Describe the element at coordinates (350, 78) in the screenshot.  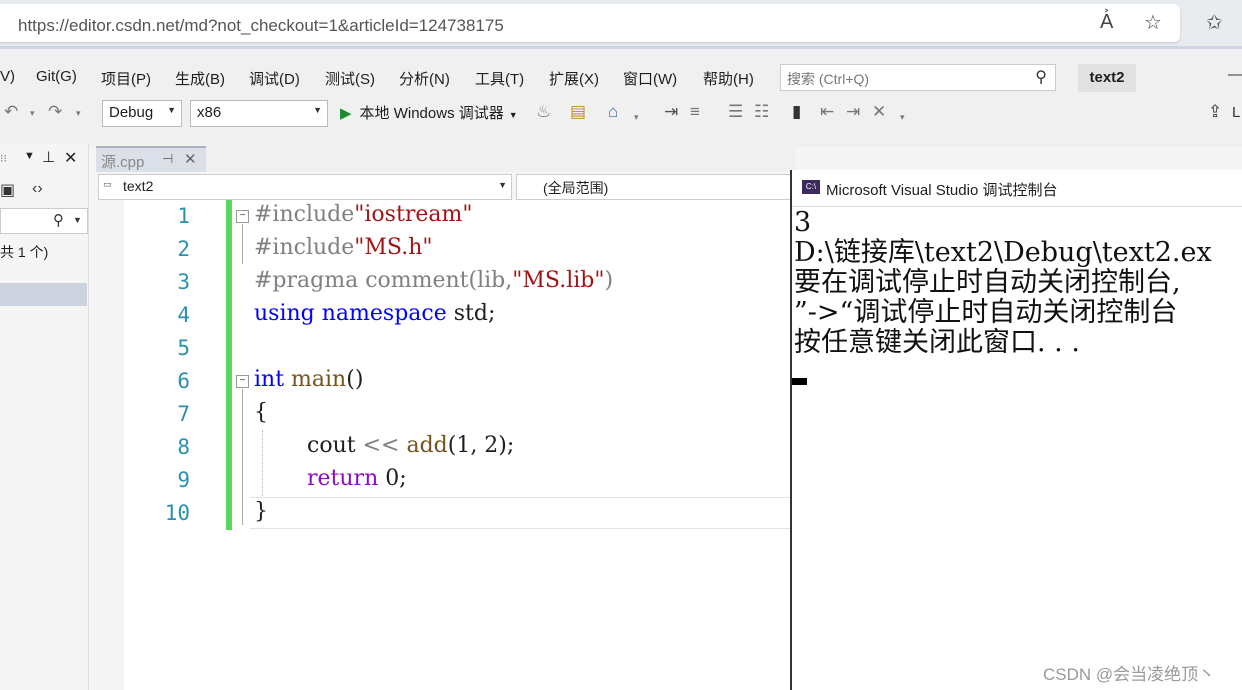
I see `menu-test: 测试(S)` at that location.